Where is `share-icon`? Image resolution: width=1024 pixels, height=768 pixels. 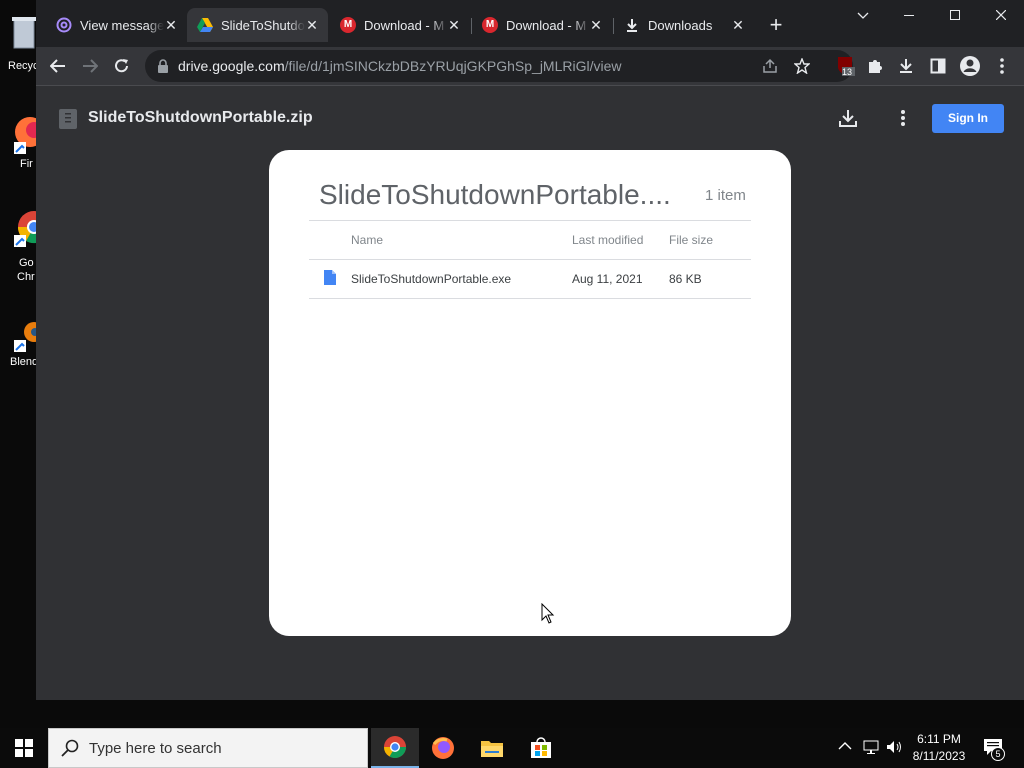 share-icon is located at coordinates (770, 66).